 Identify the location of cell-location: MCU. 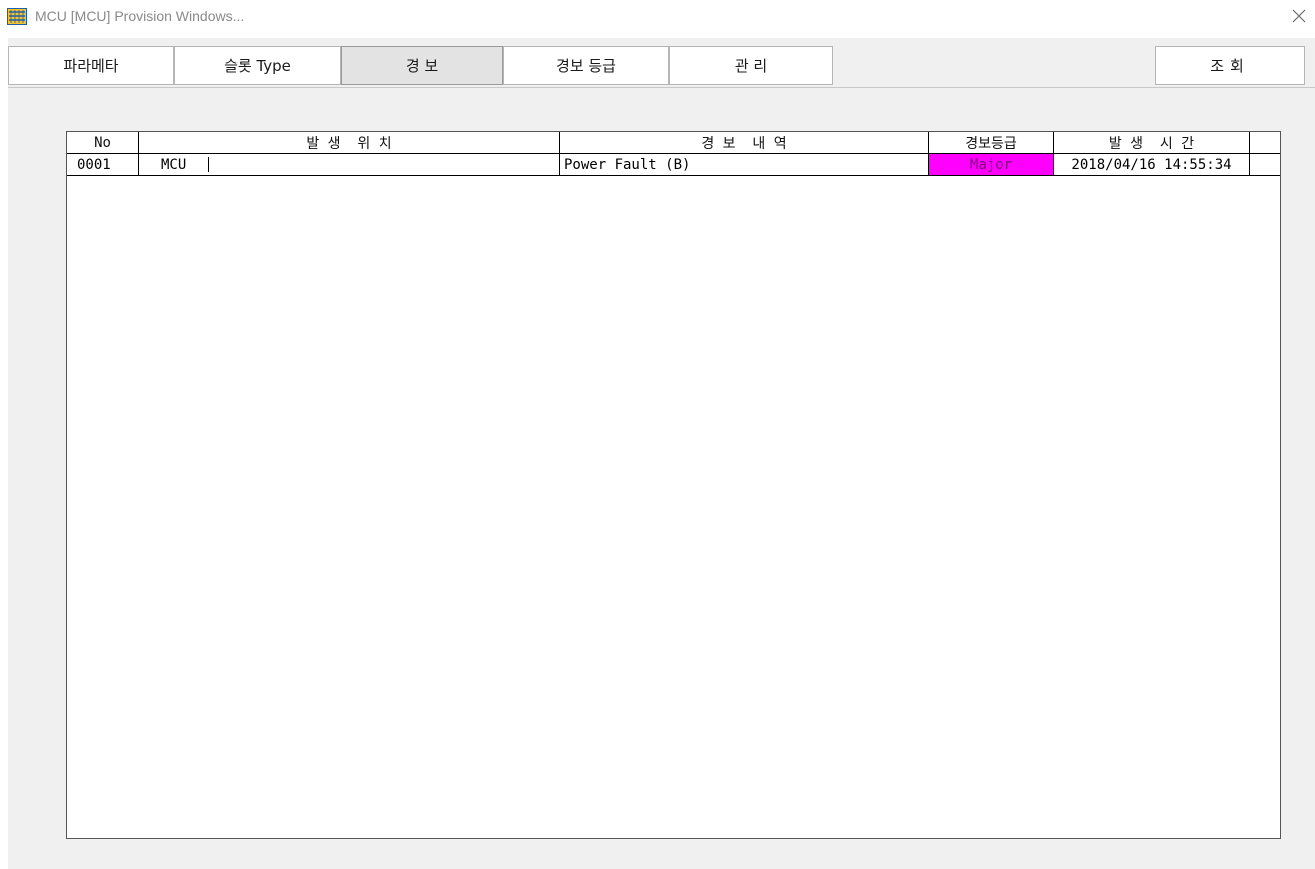
(349, 164).